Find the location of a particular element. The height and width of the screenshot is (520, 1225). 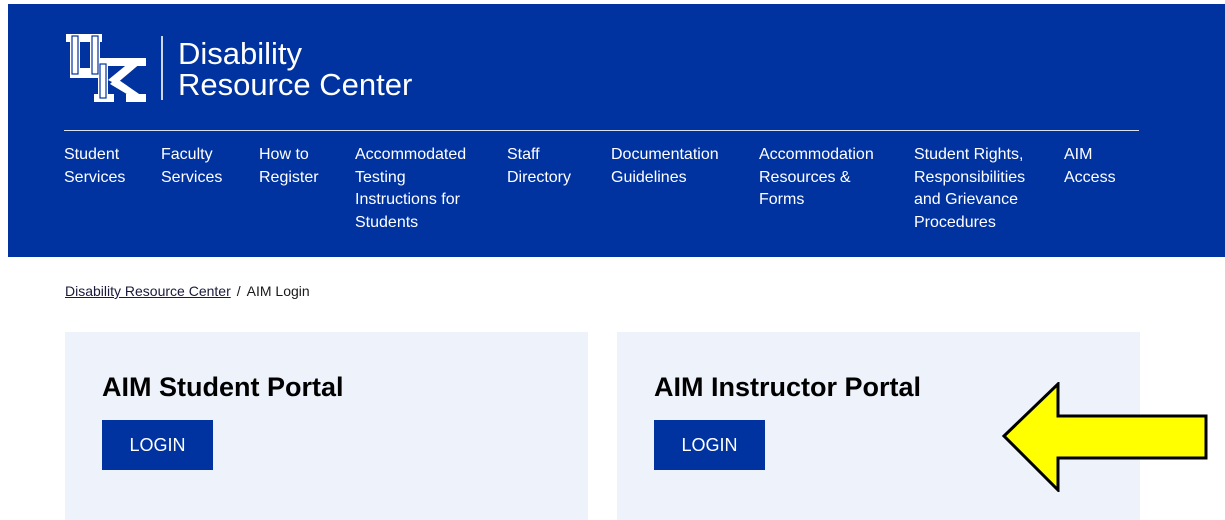

nav-how-to-register: How to Register is located at coordinates (289, 166).